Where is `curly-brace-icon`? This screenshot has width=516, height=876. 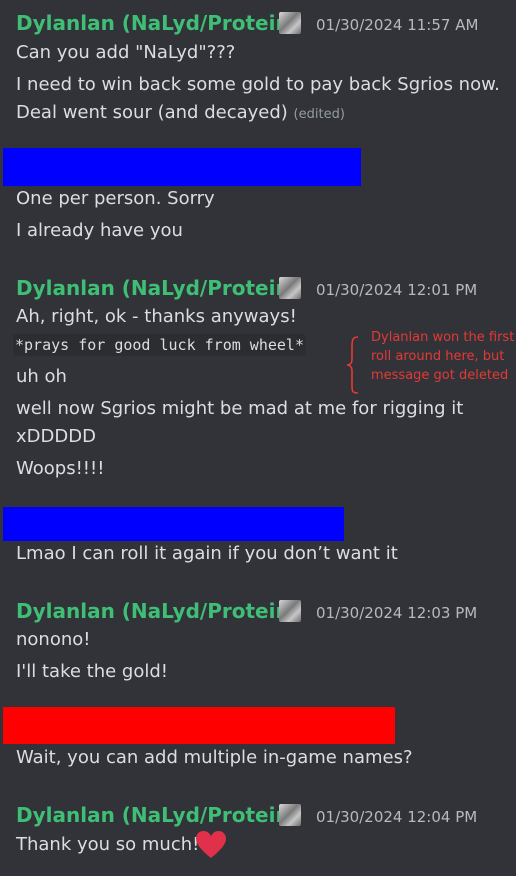 curly-brace-icon is located at coordinates (352, 365).